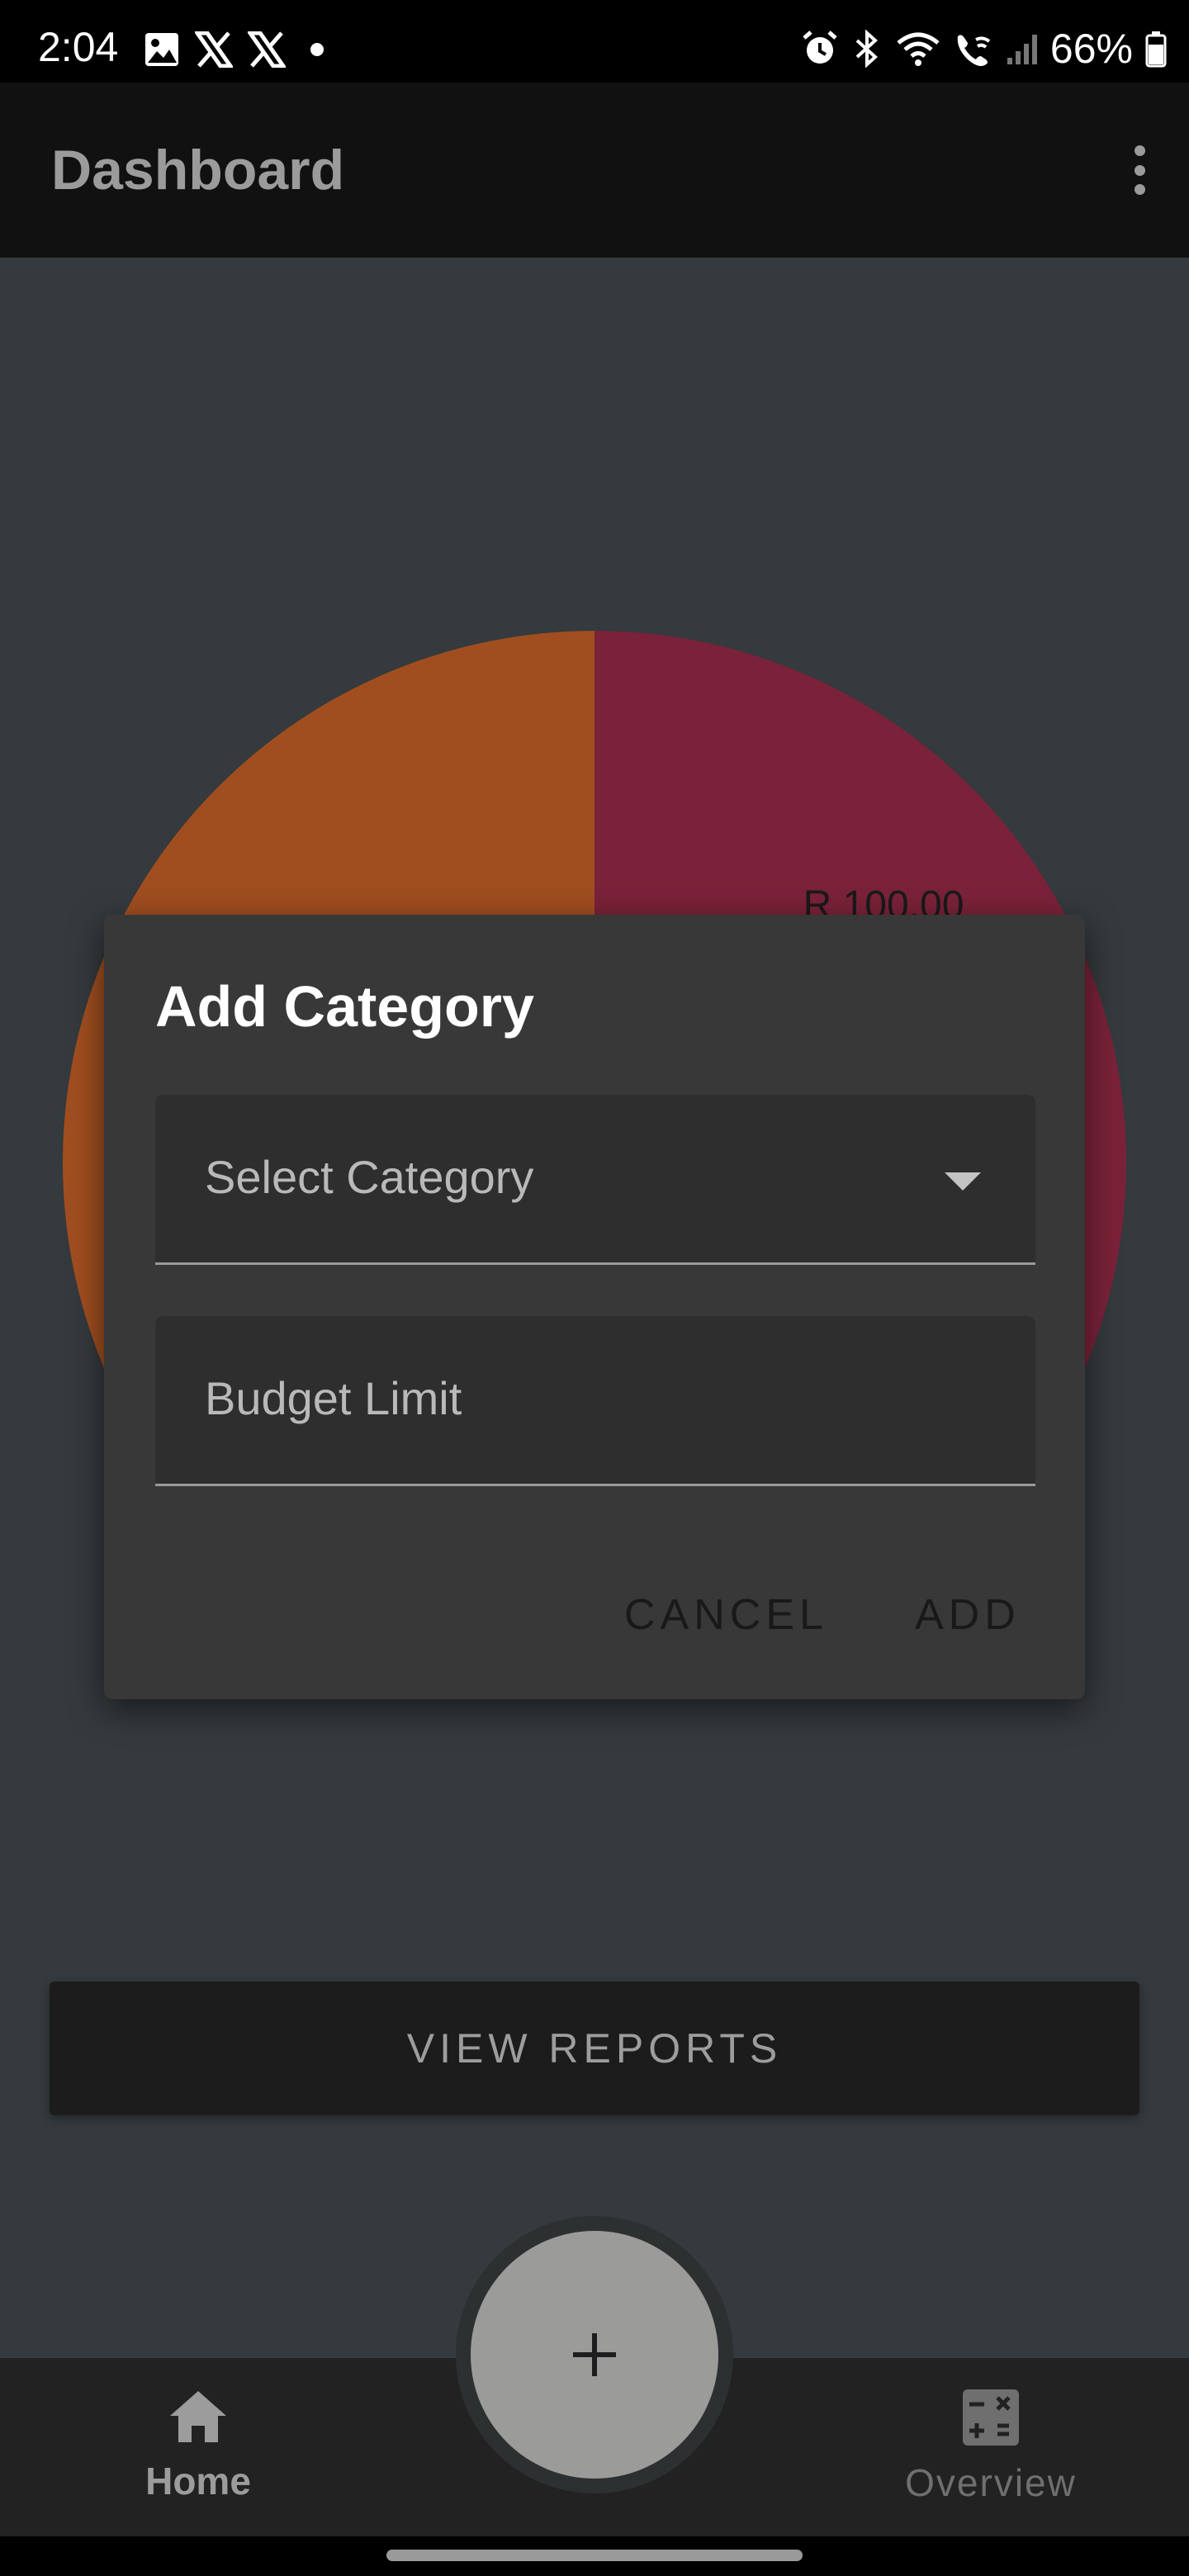  I want to click on more-vert-icon, so click(1139, 170).